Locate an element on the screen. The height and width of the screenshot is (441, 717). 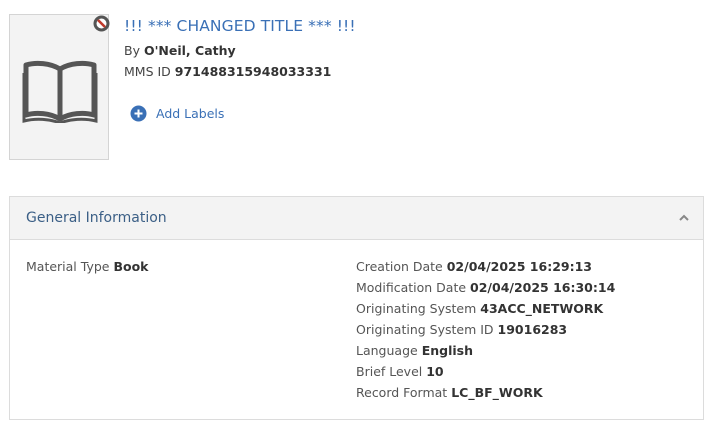
field-originating-system: Originating System 43ACC_NETWORK is located at coordinates (479, 308).